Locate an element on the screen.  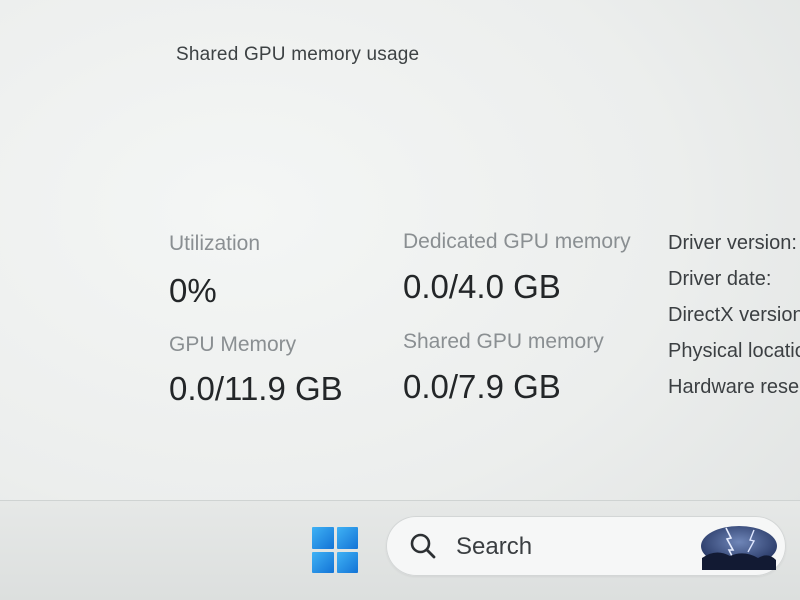
shared-gpu-memory-usage-chart-label: Shared GPU memory usage is located at coordinates (298, 54).